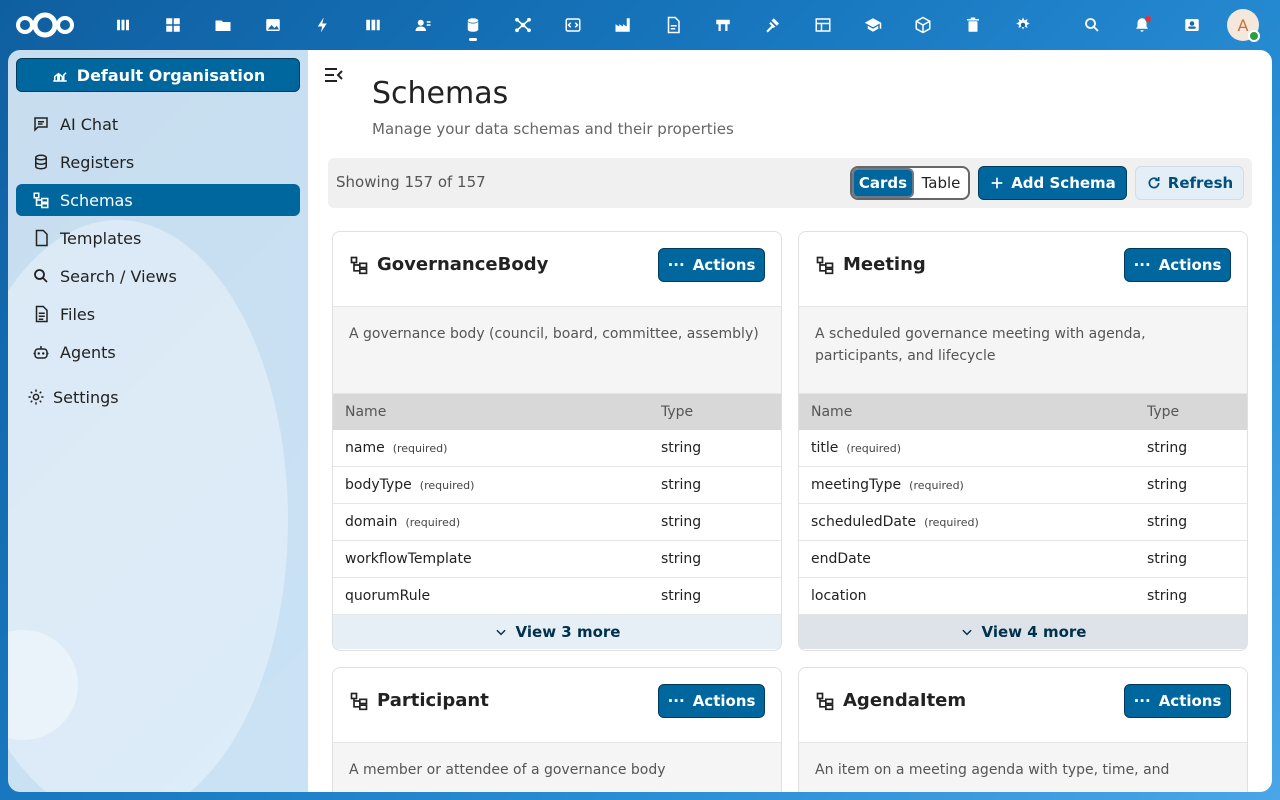  I want to click on organisation-label: Default Organisation, so click(171, 75).